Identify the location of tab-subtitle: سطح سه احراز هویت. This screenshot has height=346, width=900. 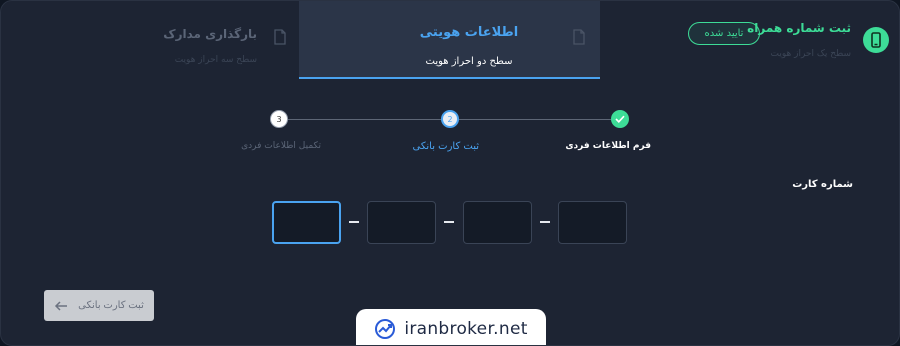
(215, 60).